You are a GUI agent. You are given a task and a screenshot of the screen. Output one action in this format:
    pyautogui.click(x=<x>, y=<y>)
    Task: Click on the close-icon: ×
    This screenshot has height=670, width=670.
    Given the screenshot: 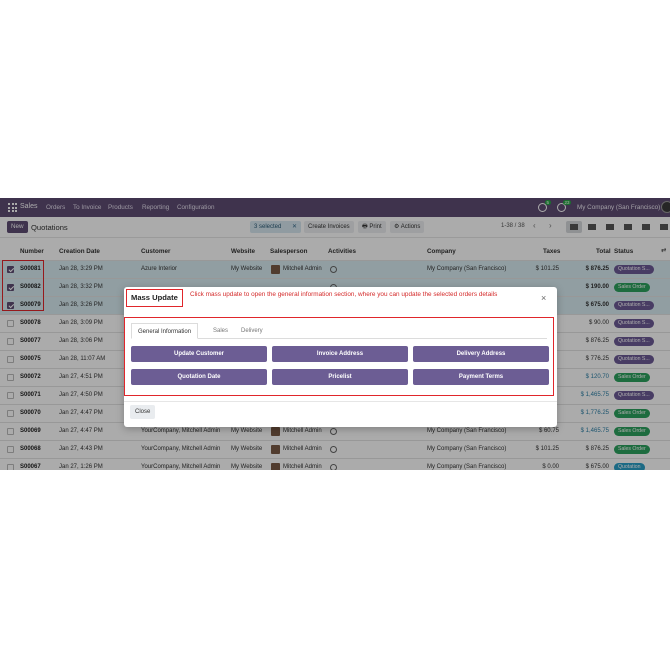 What is the action you would take?
    pyautogui.click(x=543, y=298)
    